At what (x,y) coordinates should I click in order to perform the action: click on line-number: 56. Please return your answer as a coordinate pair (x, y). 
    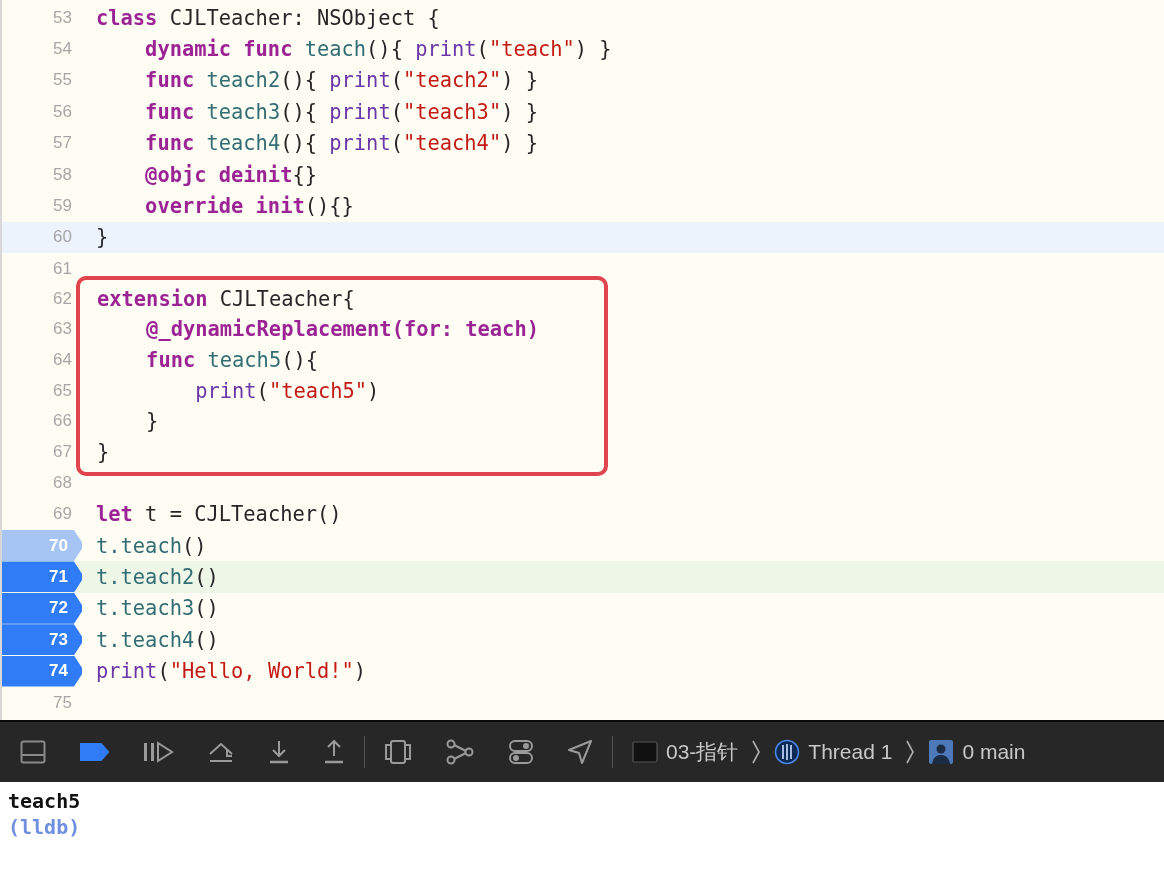
    Looking at the image, I should click on (63, 111).